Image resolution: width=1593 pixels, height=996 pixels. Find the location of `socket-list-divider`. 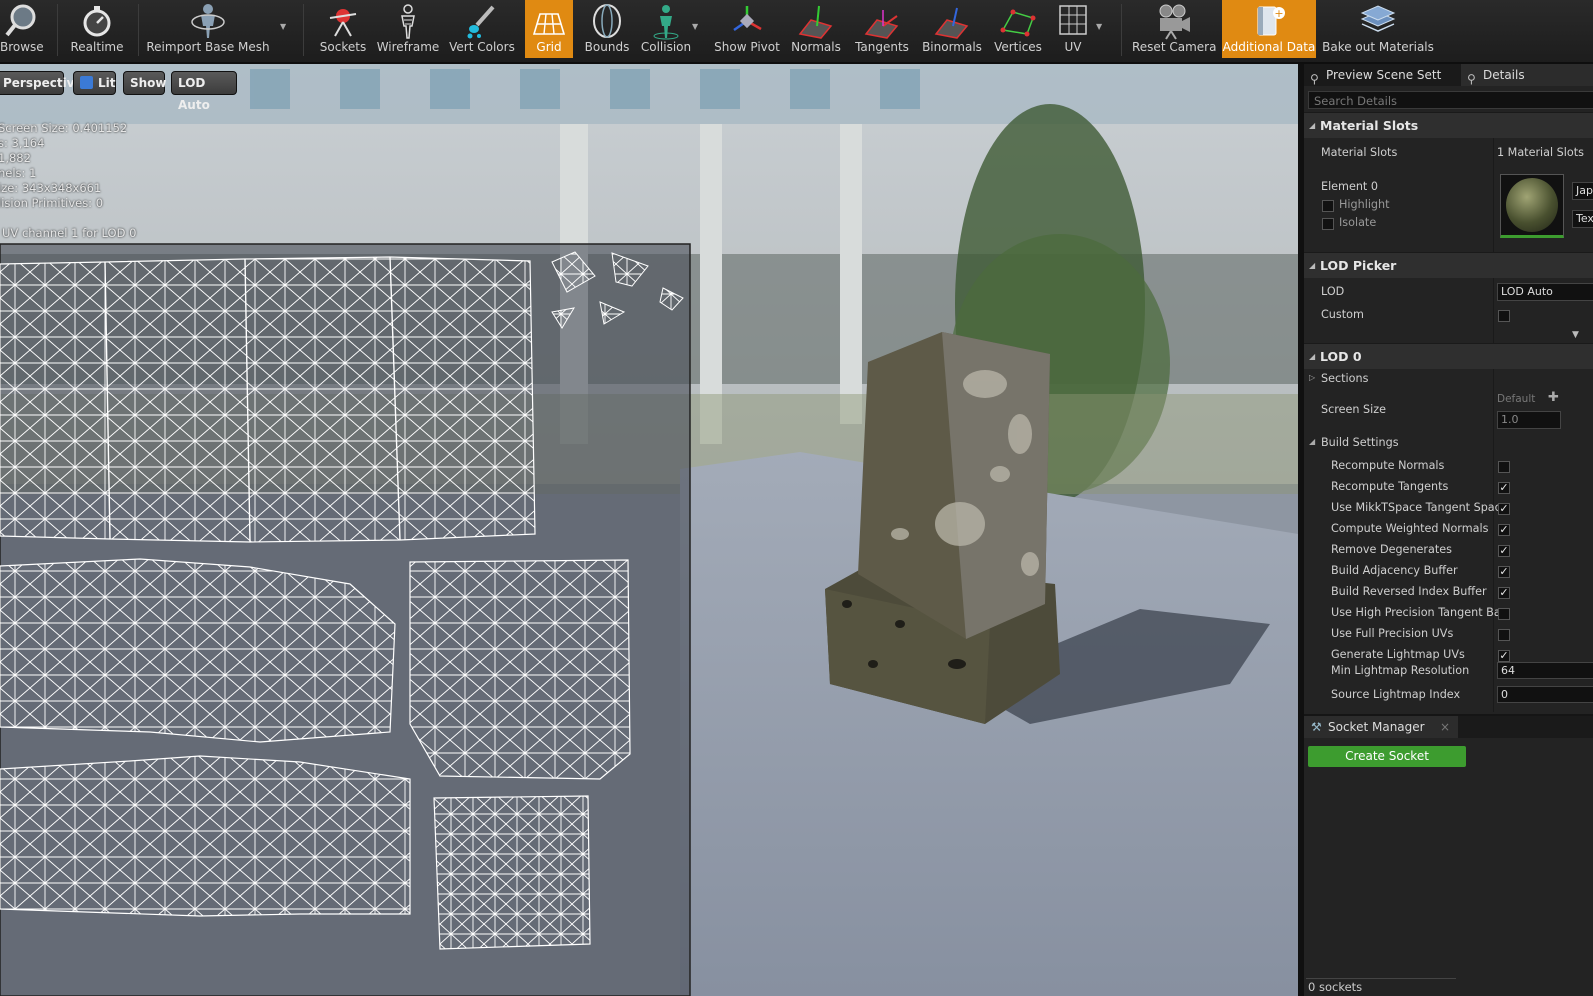

socket-list-divider is located at coordinates (1381, 978).